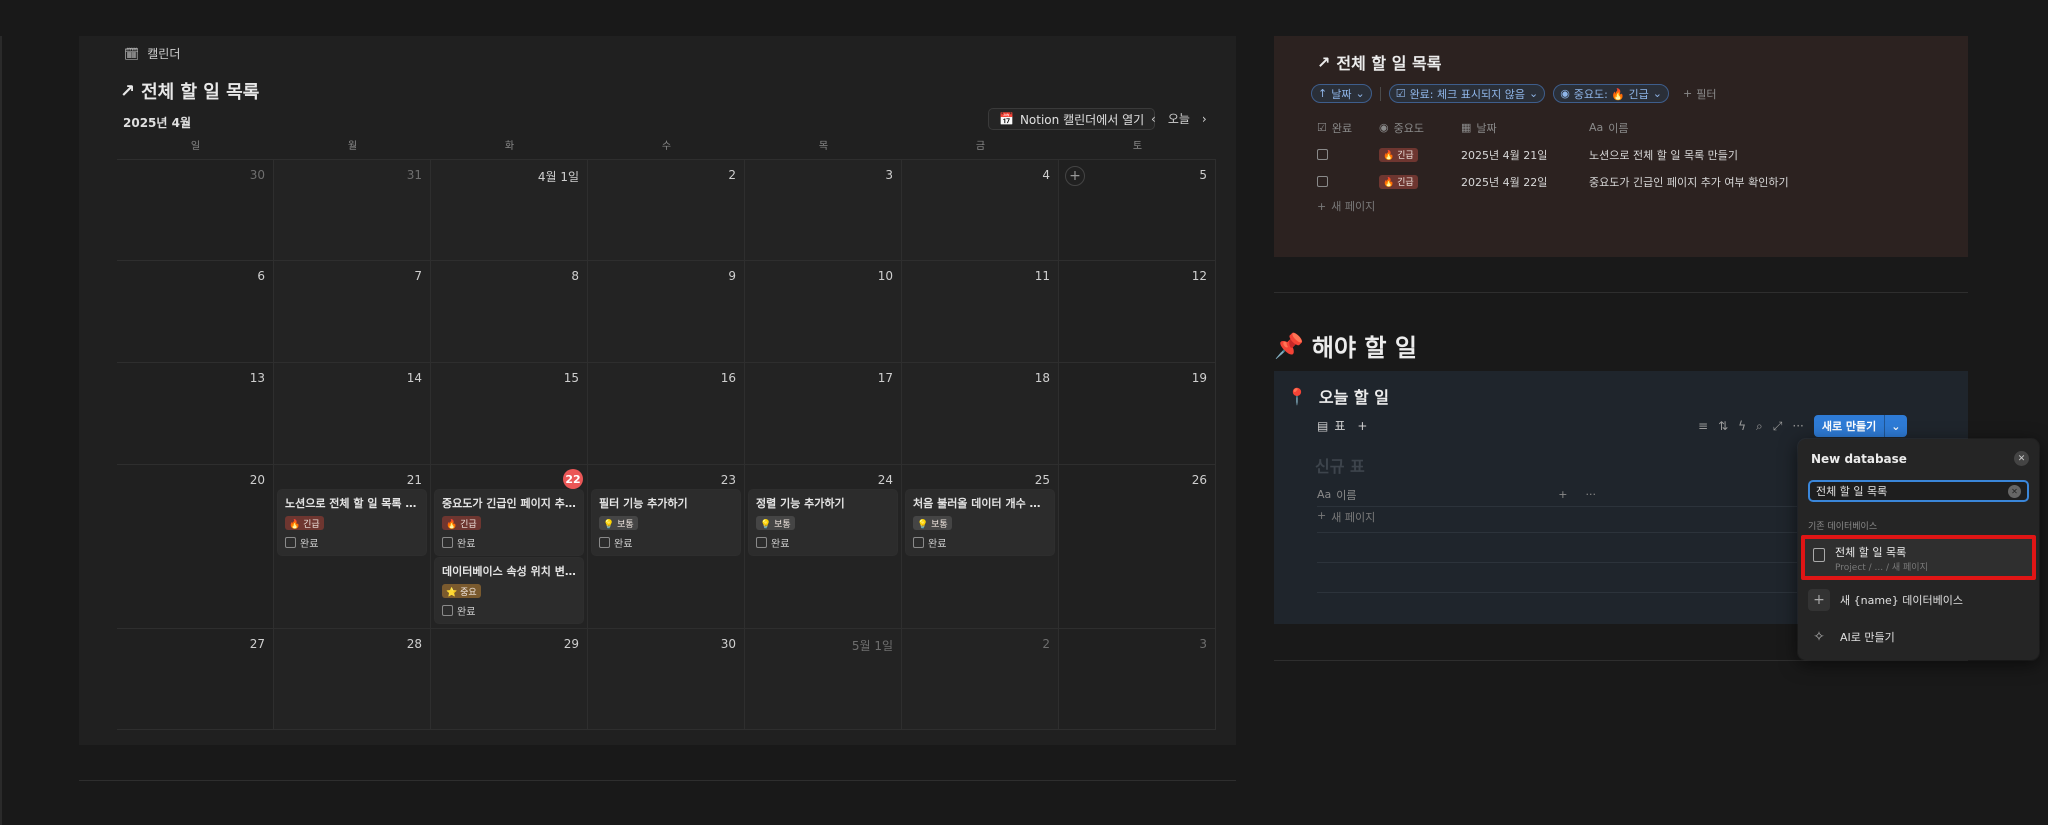  Describe the element at coordinates (980, 413) in the screenshot. I see `calendar-day: 18` at that location.